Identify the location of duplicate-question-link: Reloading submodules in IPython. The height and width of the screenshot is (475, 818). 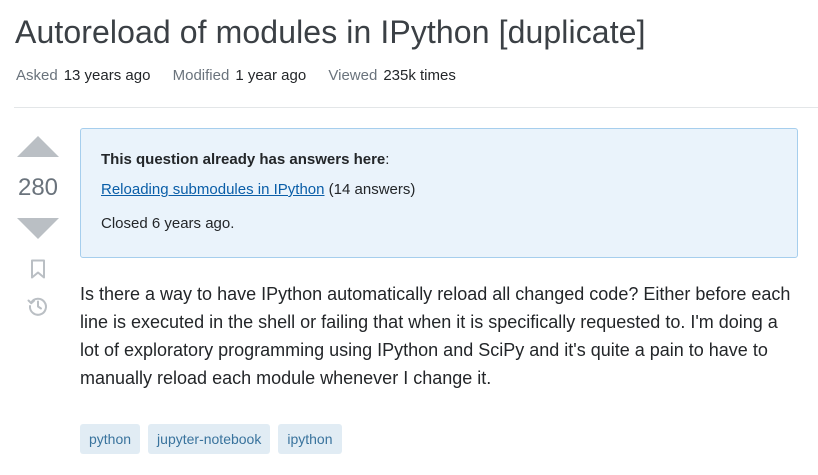
(212, 189).